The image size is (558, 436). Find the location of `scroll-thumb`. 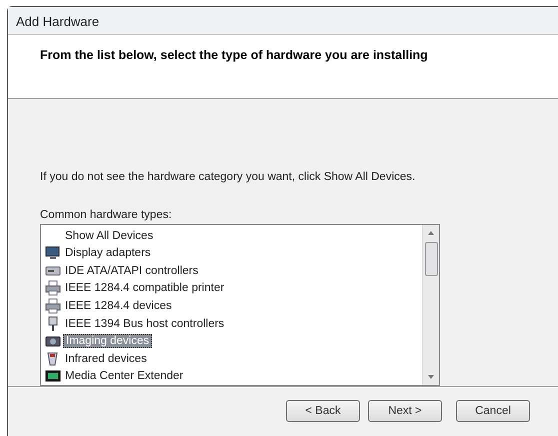

scroll-thumb is located at coordinates (431, 259).